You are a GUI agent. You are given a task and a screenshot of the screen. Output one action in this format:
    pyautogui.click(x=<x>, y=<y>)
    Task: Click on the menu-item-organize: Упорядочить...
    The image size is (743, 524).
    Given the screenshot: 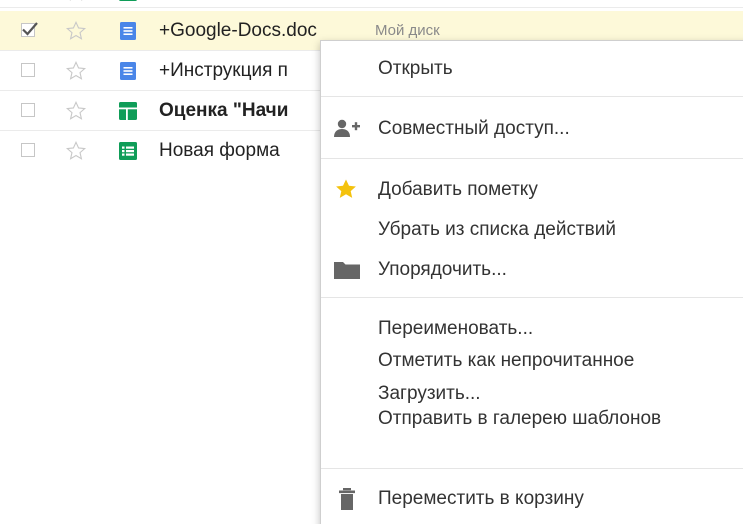 What is the action you would take?
    pyautogui.click(x=532, y=270)
    